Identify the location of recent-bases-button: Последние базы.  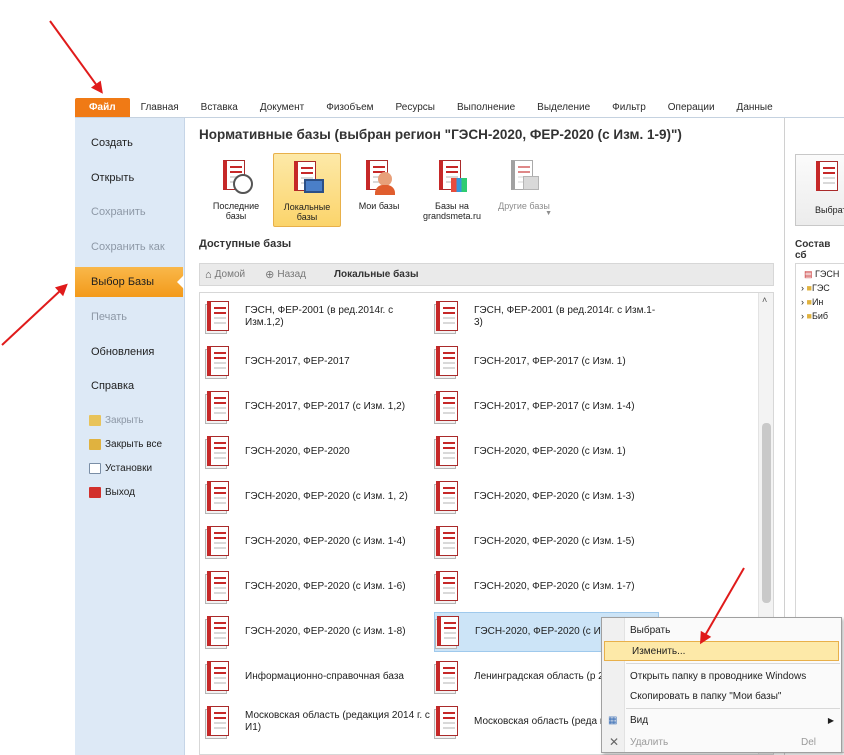
(236, 190).